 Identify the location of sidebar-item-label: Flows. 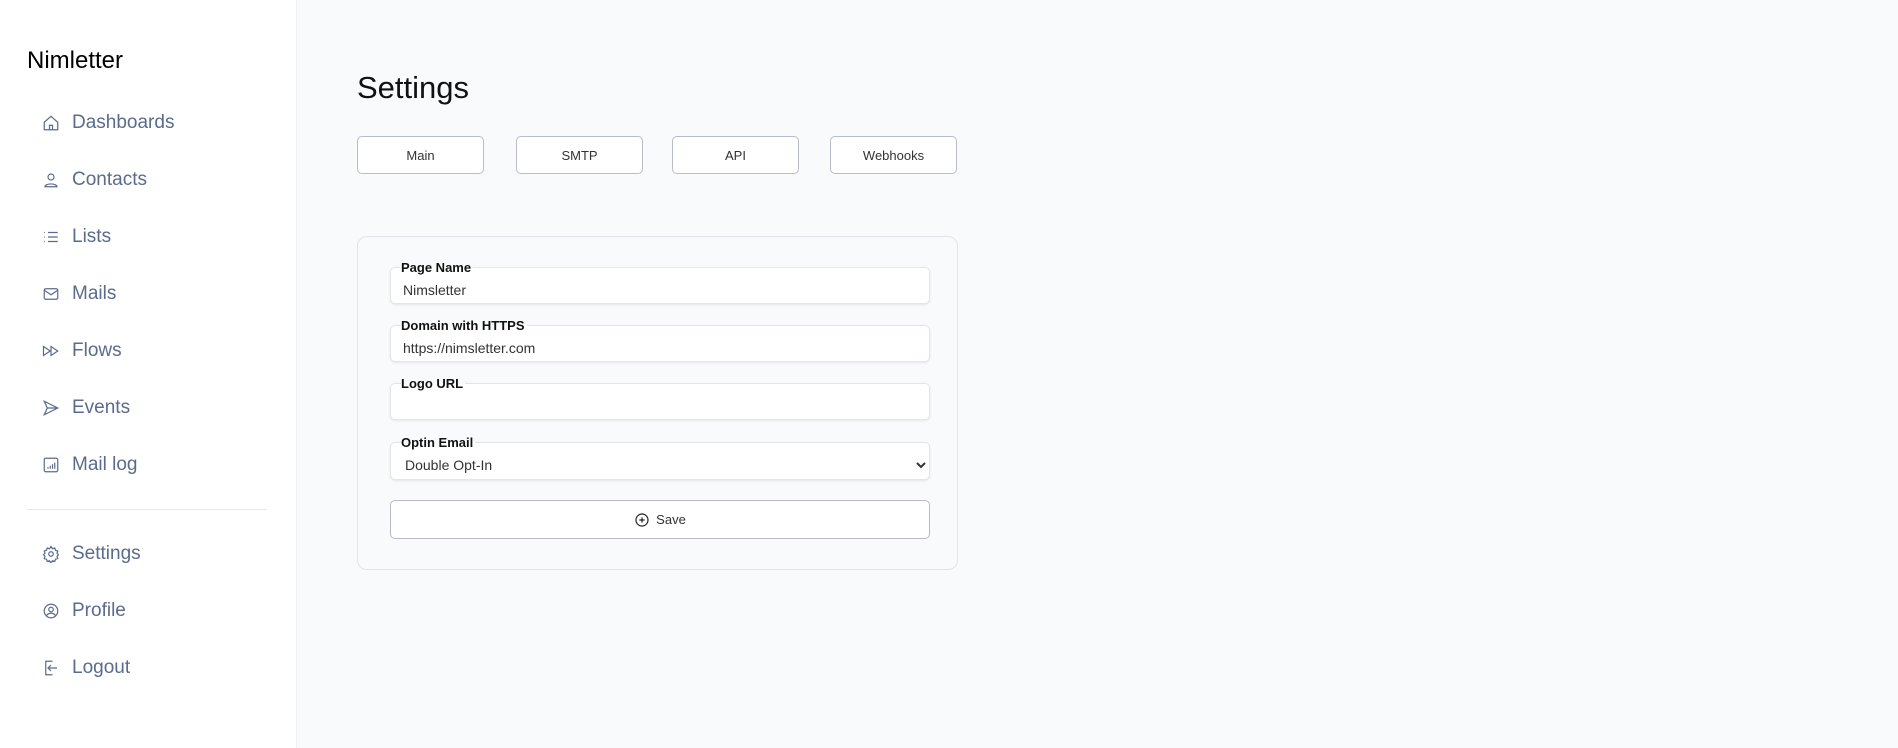
(97, 350).